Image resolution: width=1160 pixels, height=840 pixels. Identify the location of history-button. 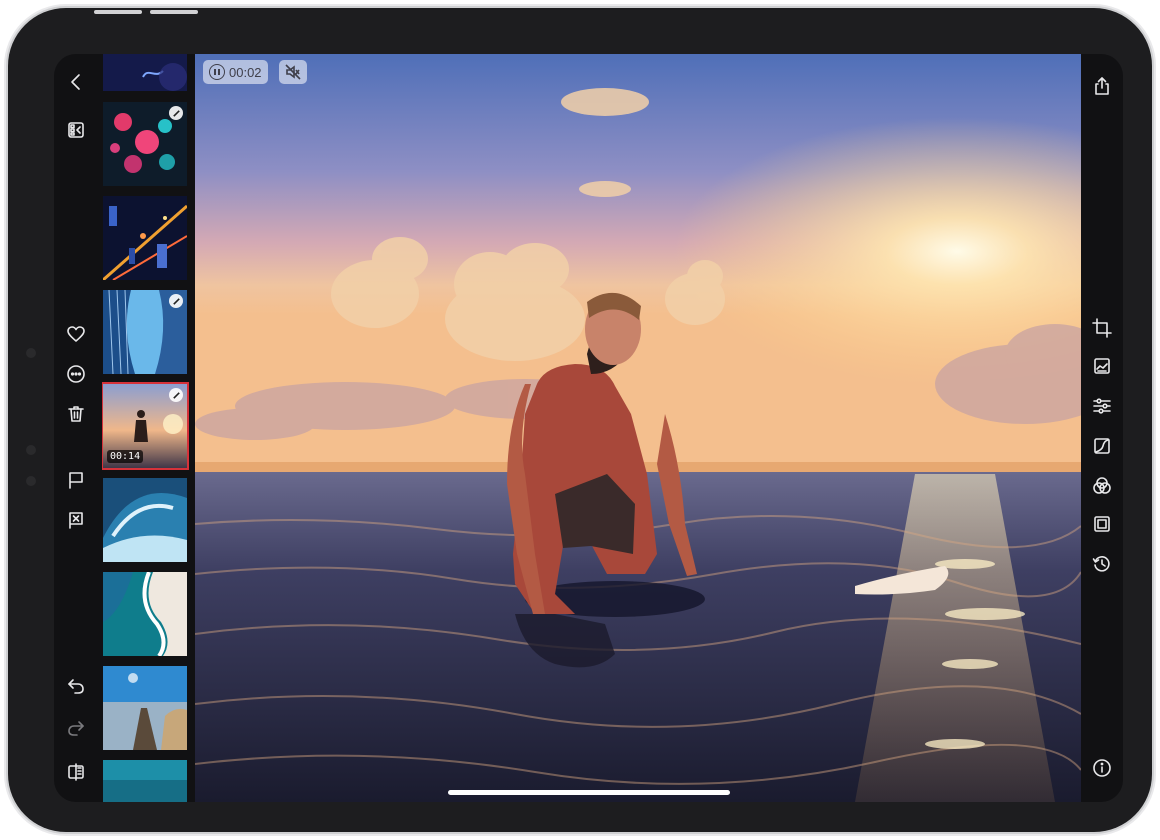
(1102, 564).